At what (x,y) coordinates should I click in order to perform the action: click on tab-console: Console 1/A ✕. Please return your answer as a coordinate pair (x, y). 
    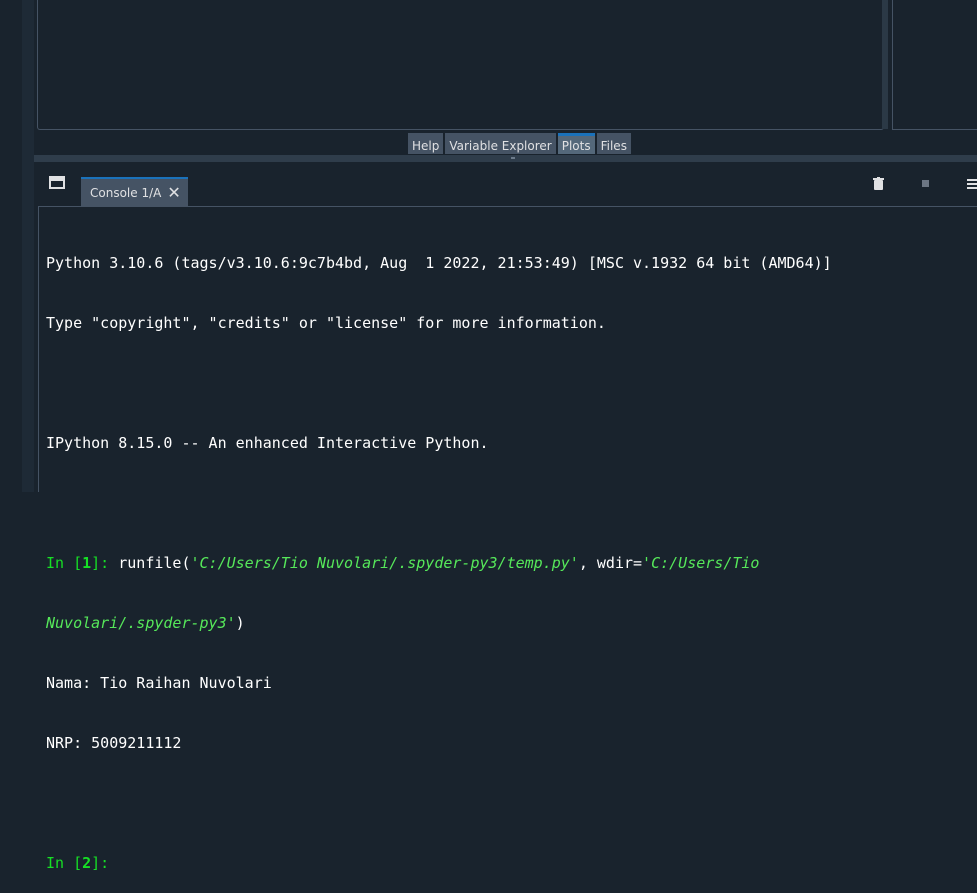
    Looking at the image, I should click on (134, 191).